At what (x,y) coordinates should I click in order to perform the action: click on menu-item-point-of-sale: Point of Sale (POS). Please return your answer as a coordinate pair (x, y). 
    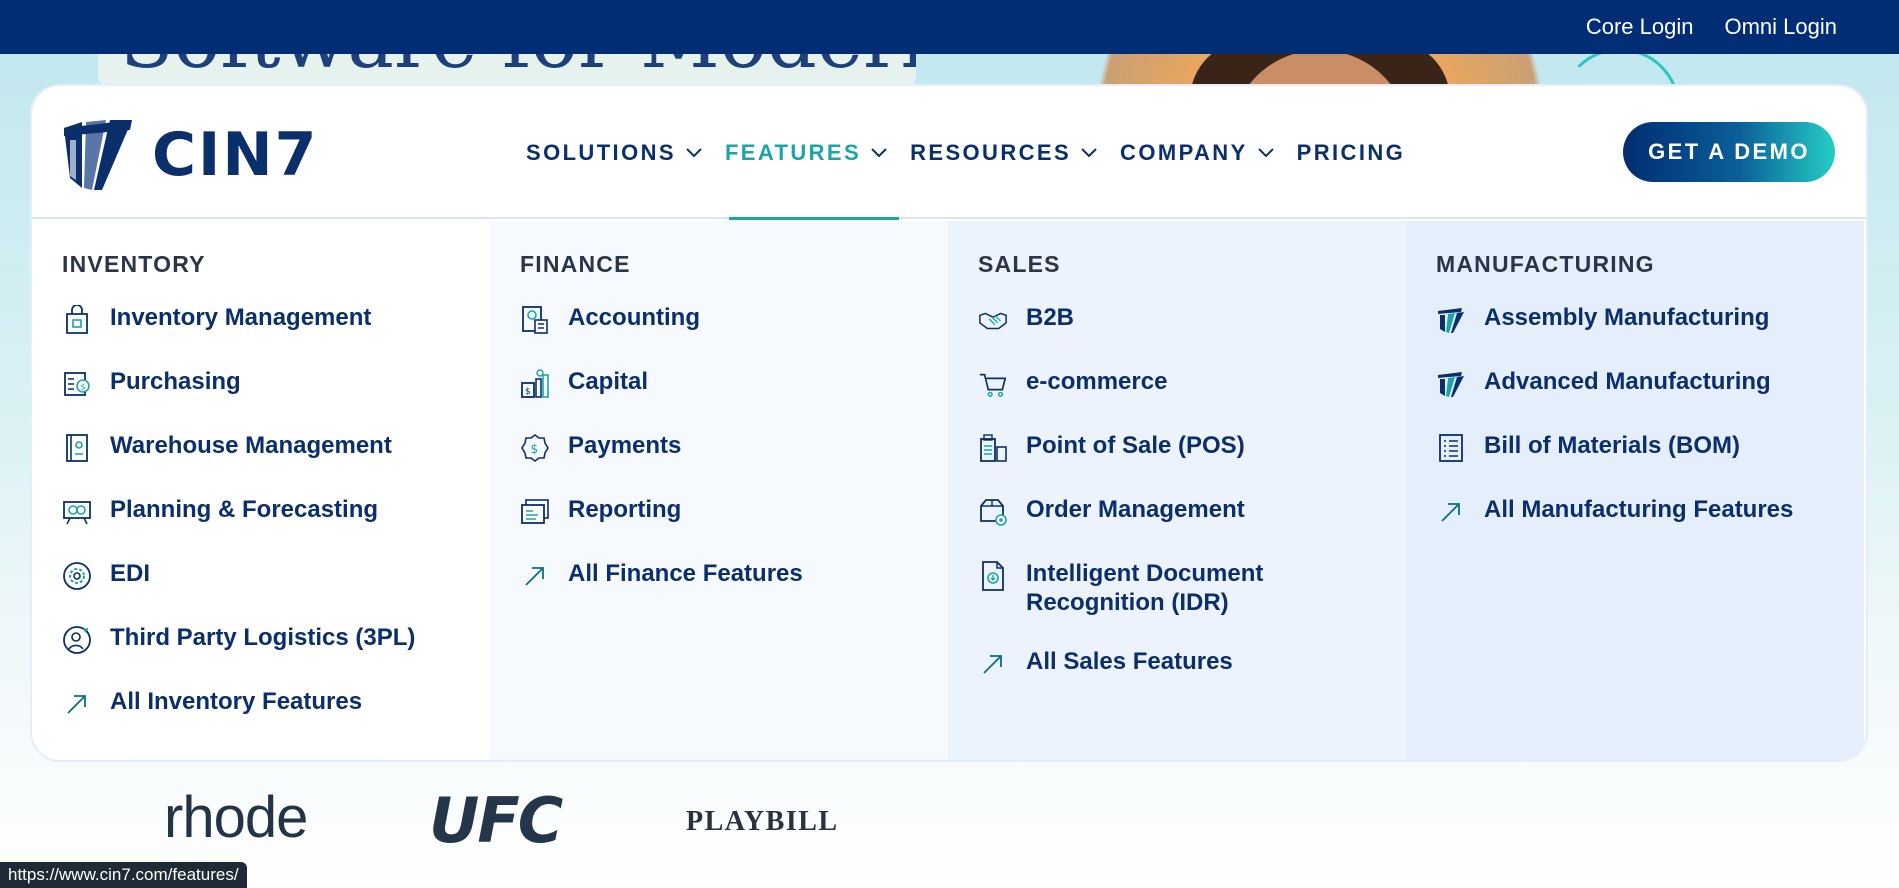
    Looking at the image, I should click on (1192, 448).